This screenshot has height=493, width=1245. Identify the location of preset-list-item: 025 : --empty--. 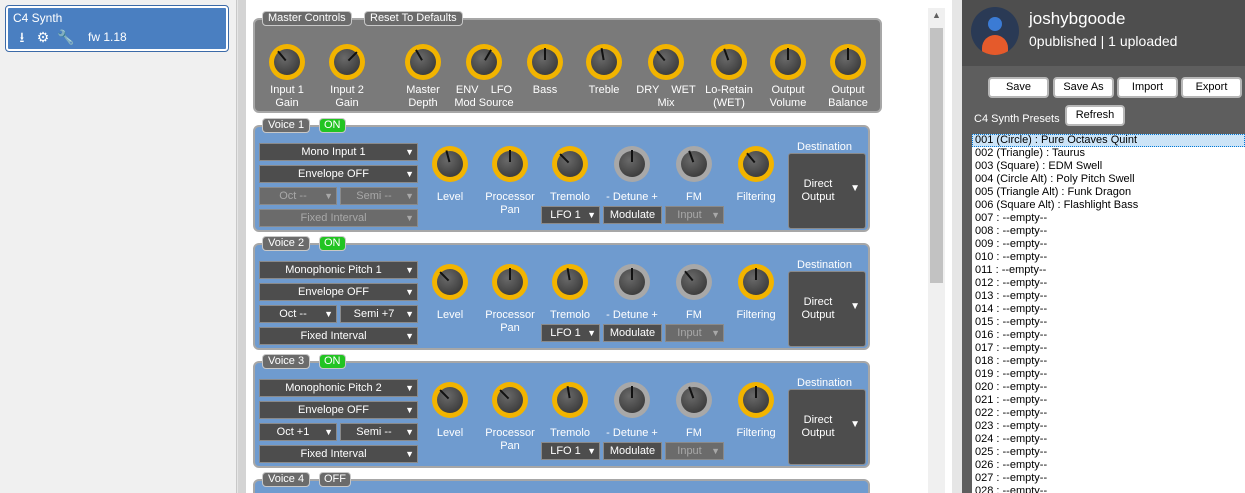
(1108, 452).